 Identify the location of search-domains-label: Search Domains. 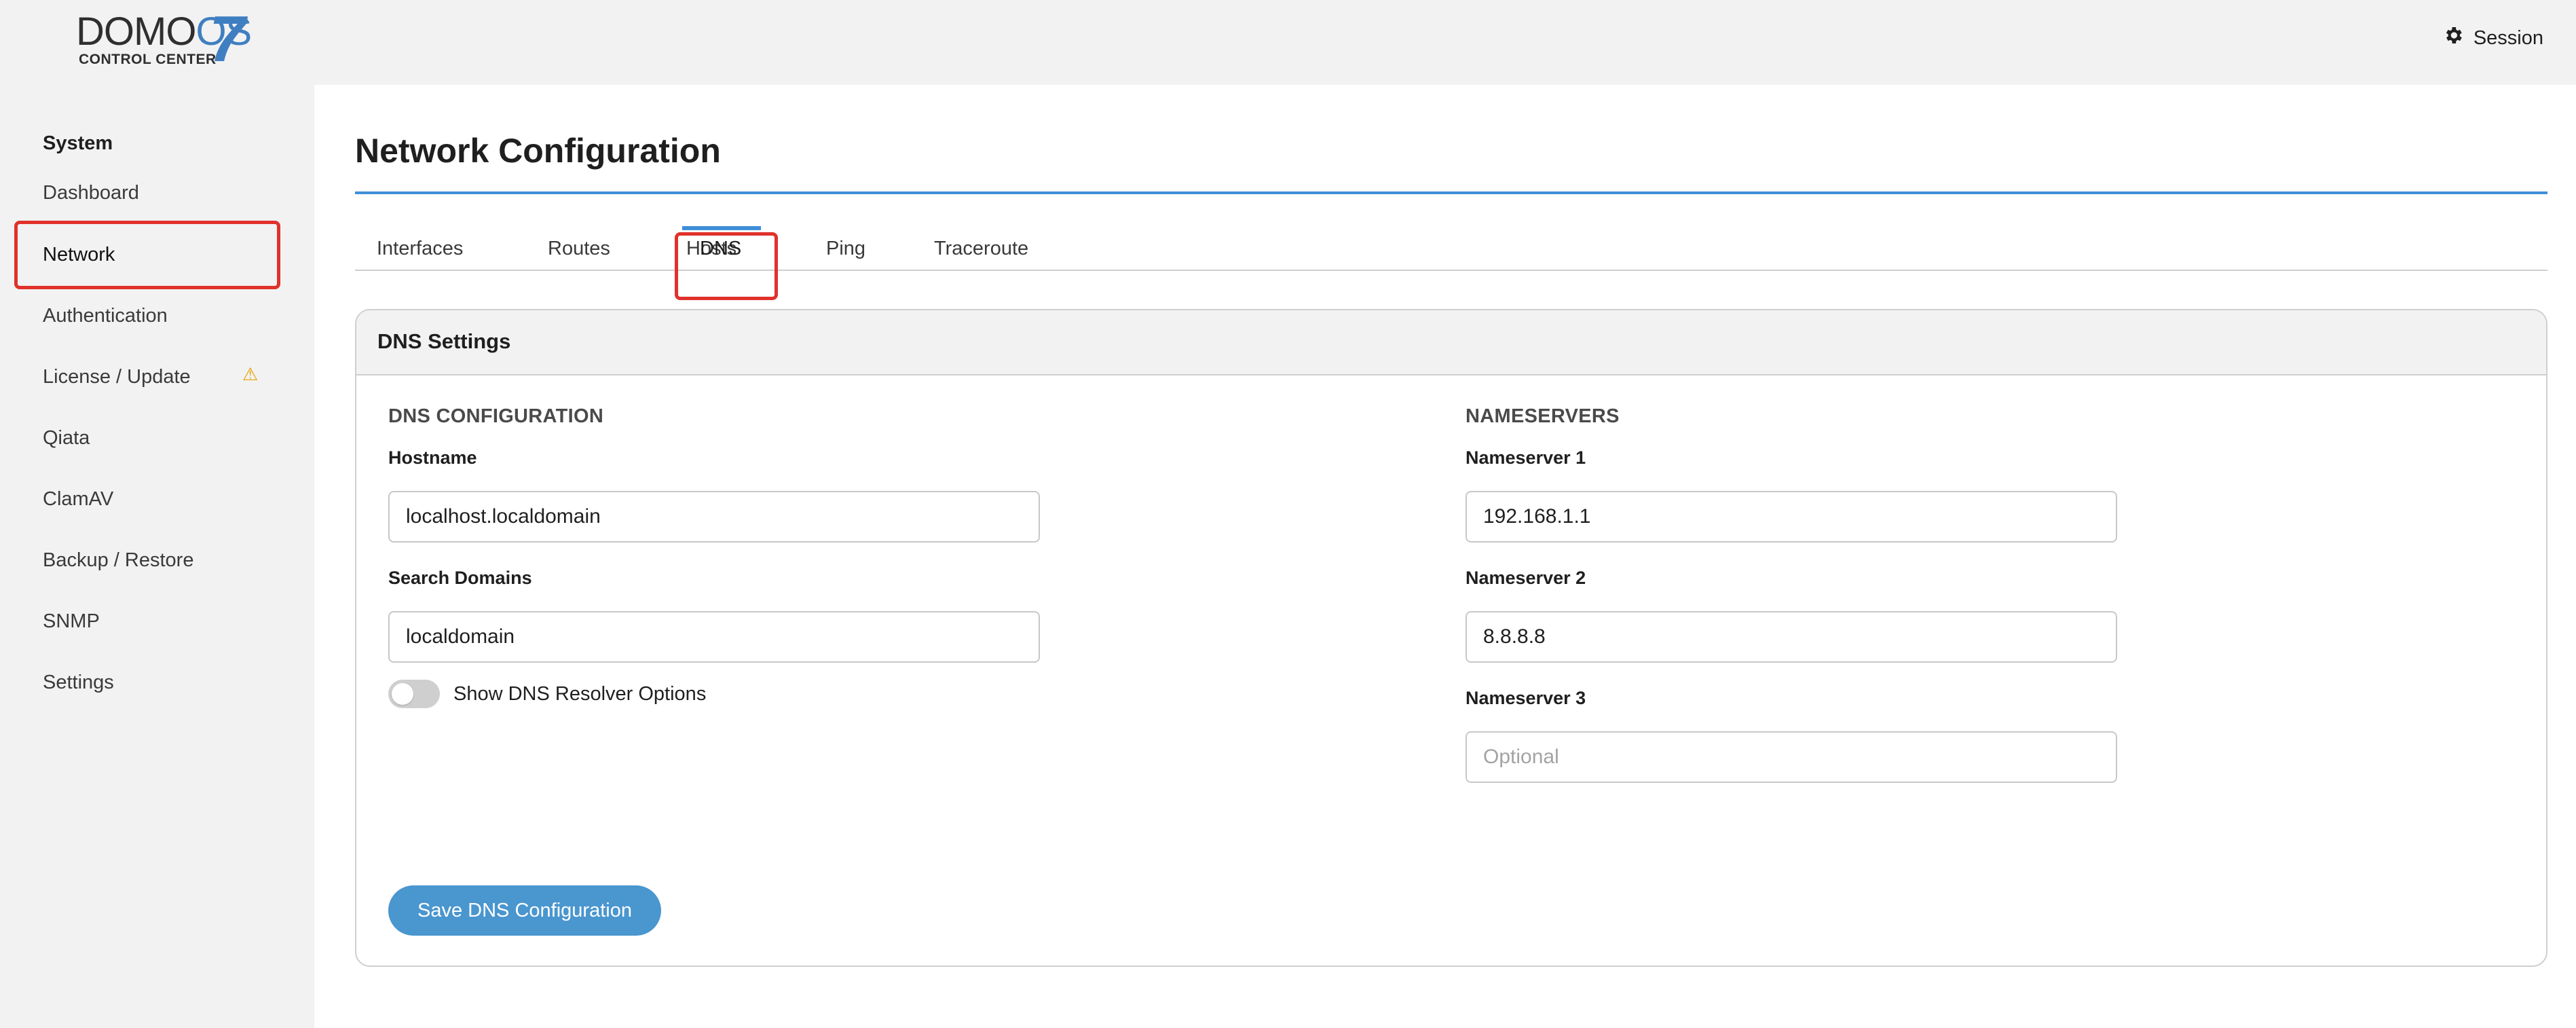
(460, 578).